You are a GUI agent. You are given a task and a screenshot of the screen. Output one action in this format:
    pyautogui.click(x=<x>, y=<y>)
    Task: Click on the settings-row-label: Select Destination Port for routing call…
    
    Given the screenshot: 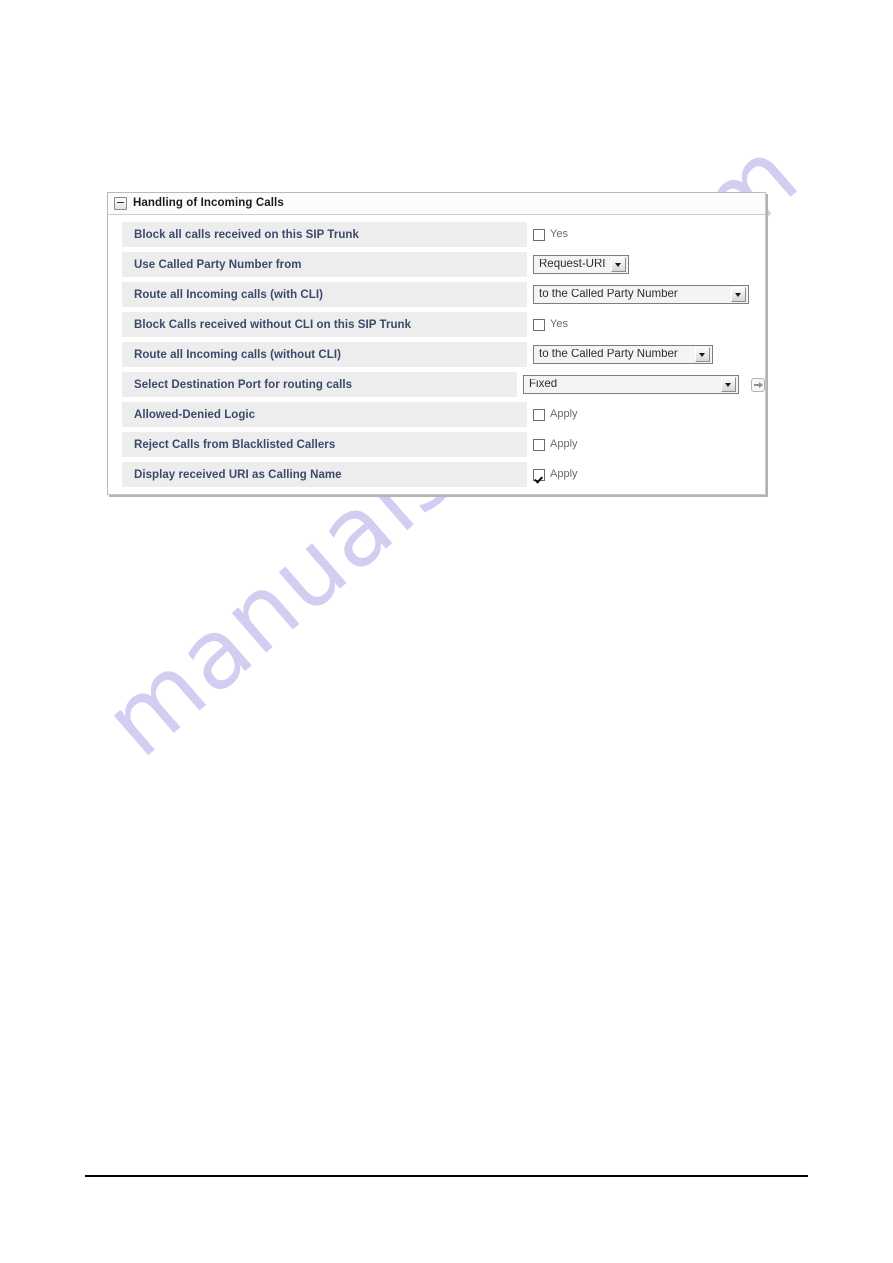 What is the action you would take?
    pyautogui.click(x=319, y=384)
    